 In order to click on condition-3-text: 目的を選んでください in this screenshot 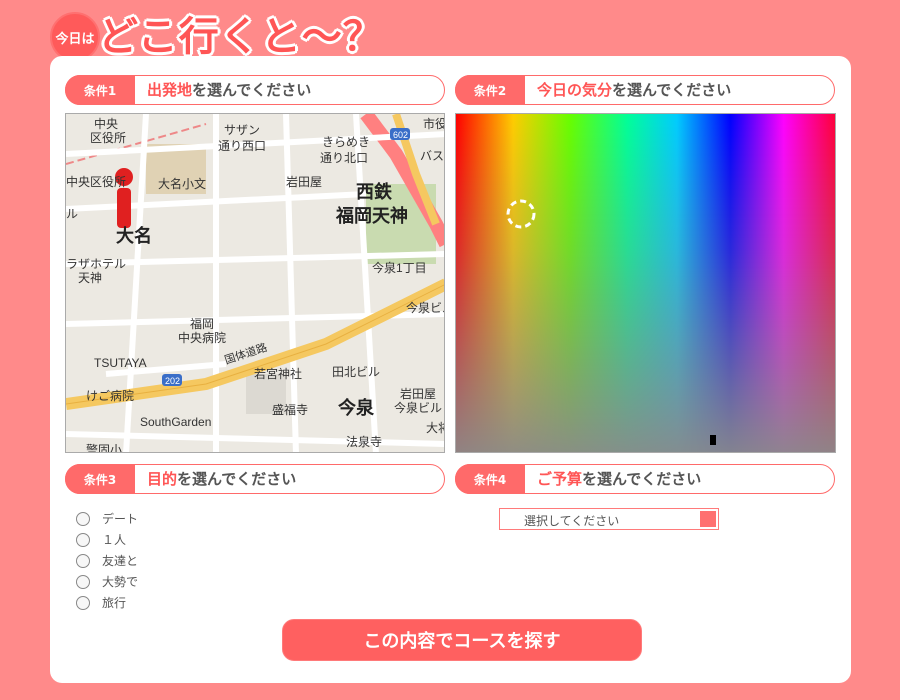, I will do `click(222, 479)`.